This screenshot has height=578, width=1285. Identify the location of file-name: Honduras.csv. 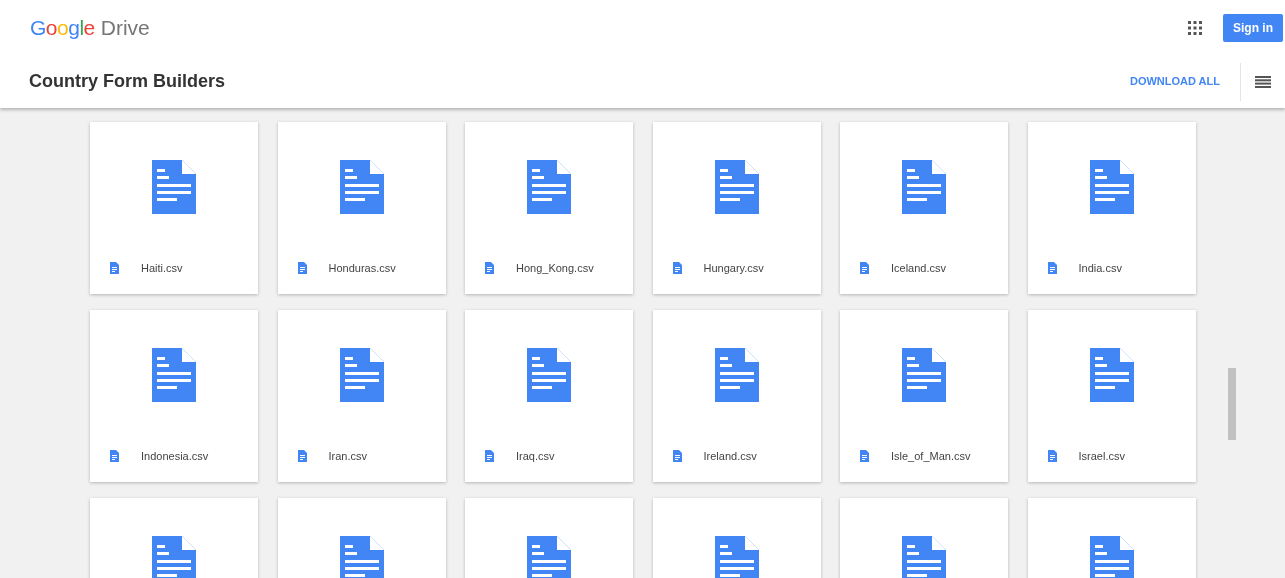
(362, 268).